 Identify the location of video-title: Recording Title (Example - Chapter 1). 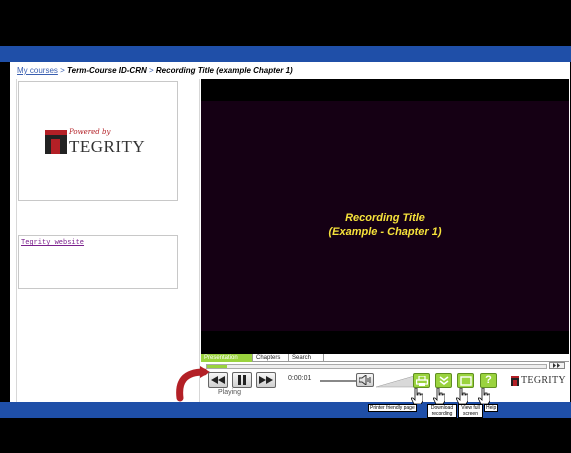
(385, 225).